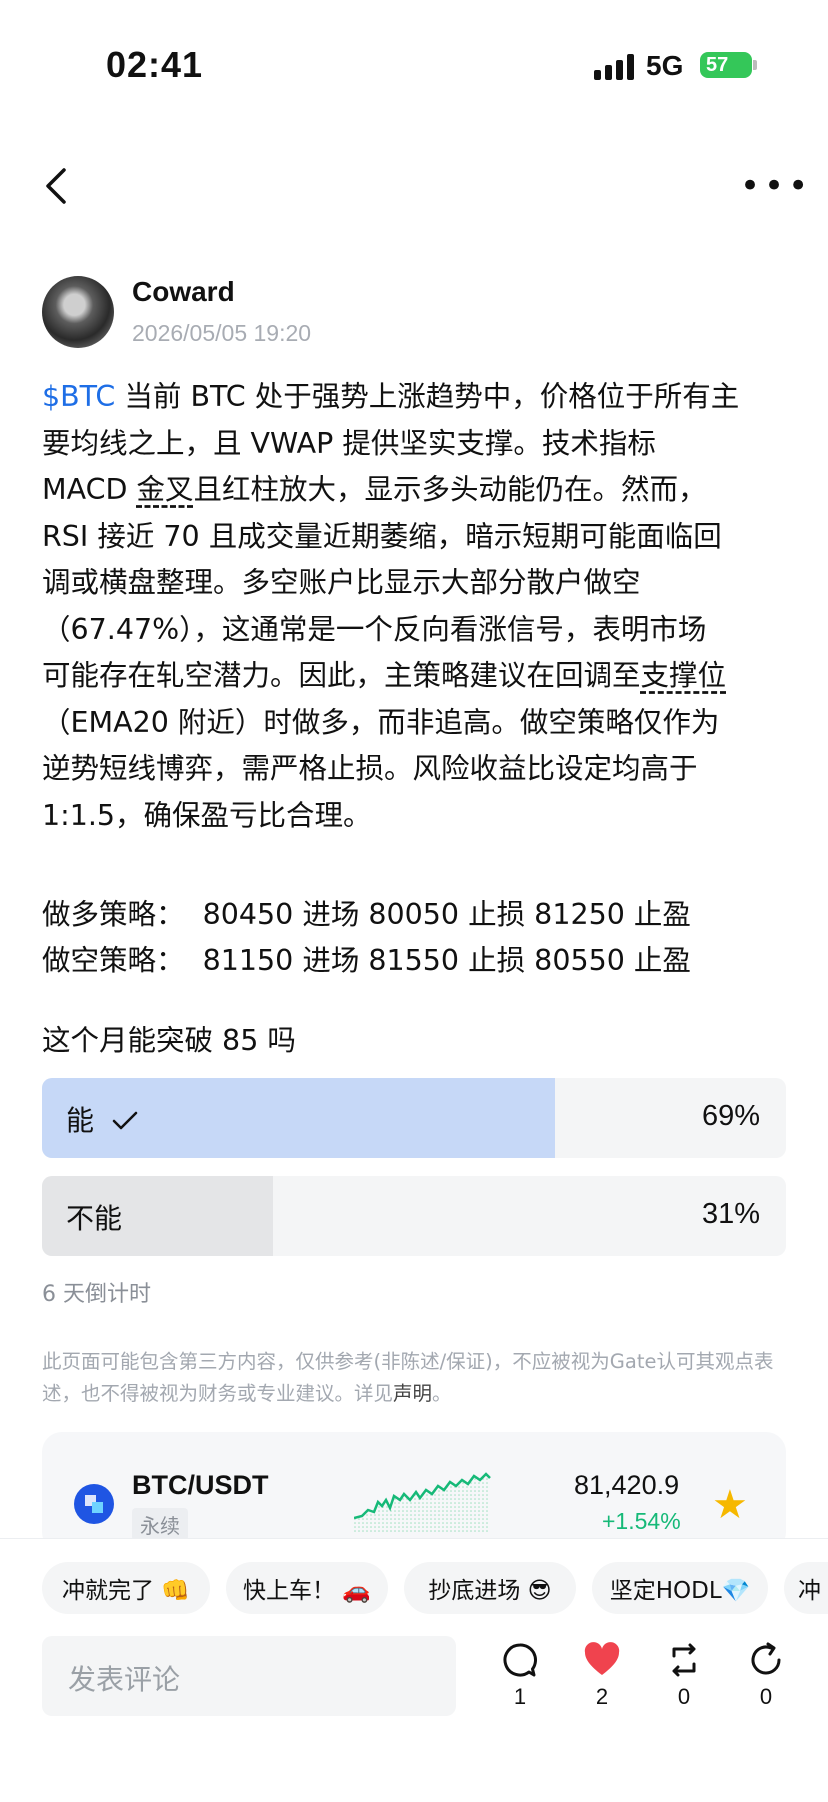  What do you see at coordinates (680, 1588) in the screenshot?
I see `reaction-chip: 坚定HODL💎` at bounding box center [680, 1588].